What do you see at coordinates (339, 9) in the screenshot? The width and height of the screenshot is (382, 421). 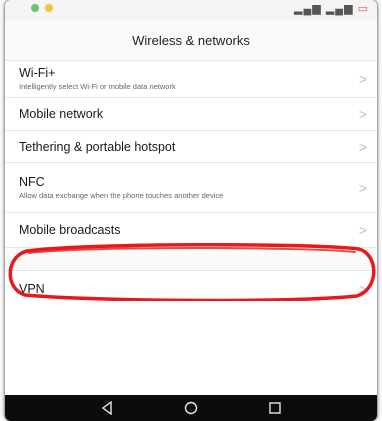 I see `signal-icon-2: ▂▄▆` at bounding box center [339, 9].